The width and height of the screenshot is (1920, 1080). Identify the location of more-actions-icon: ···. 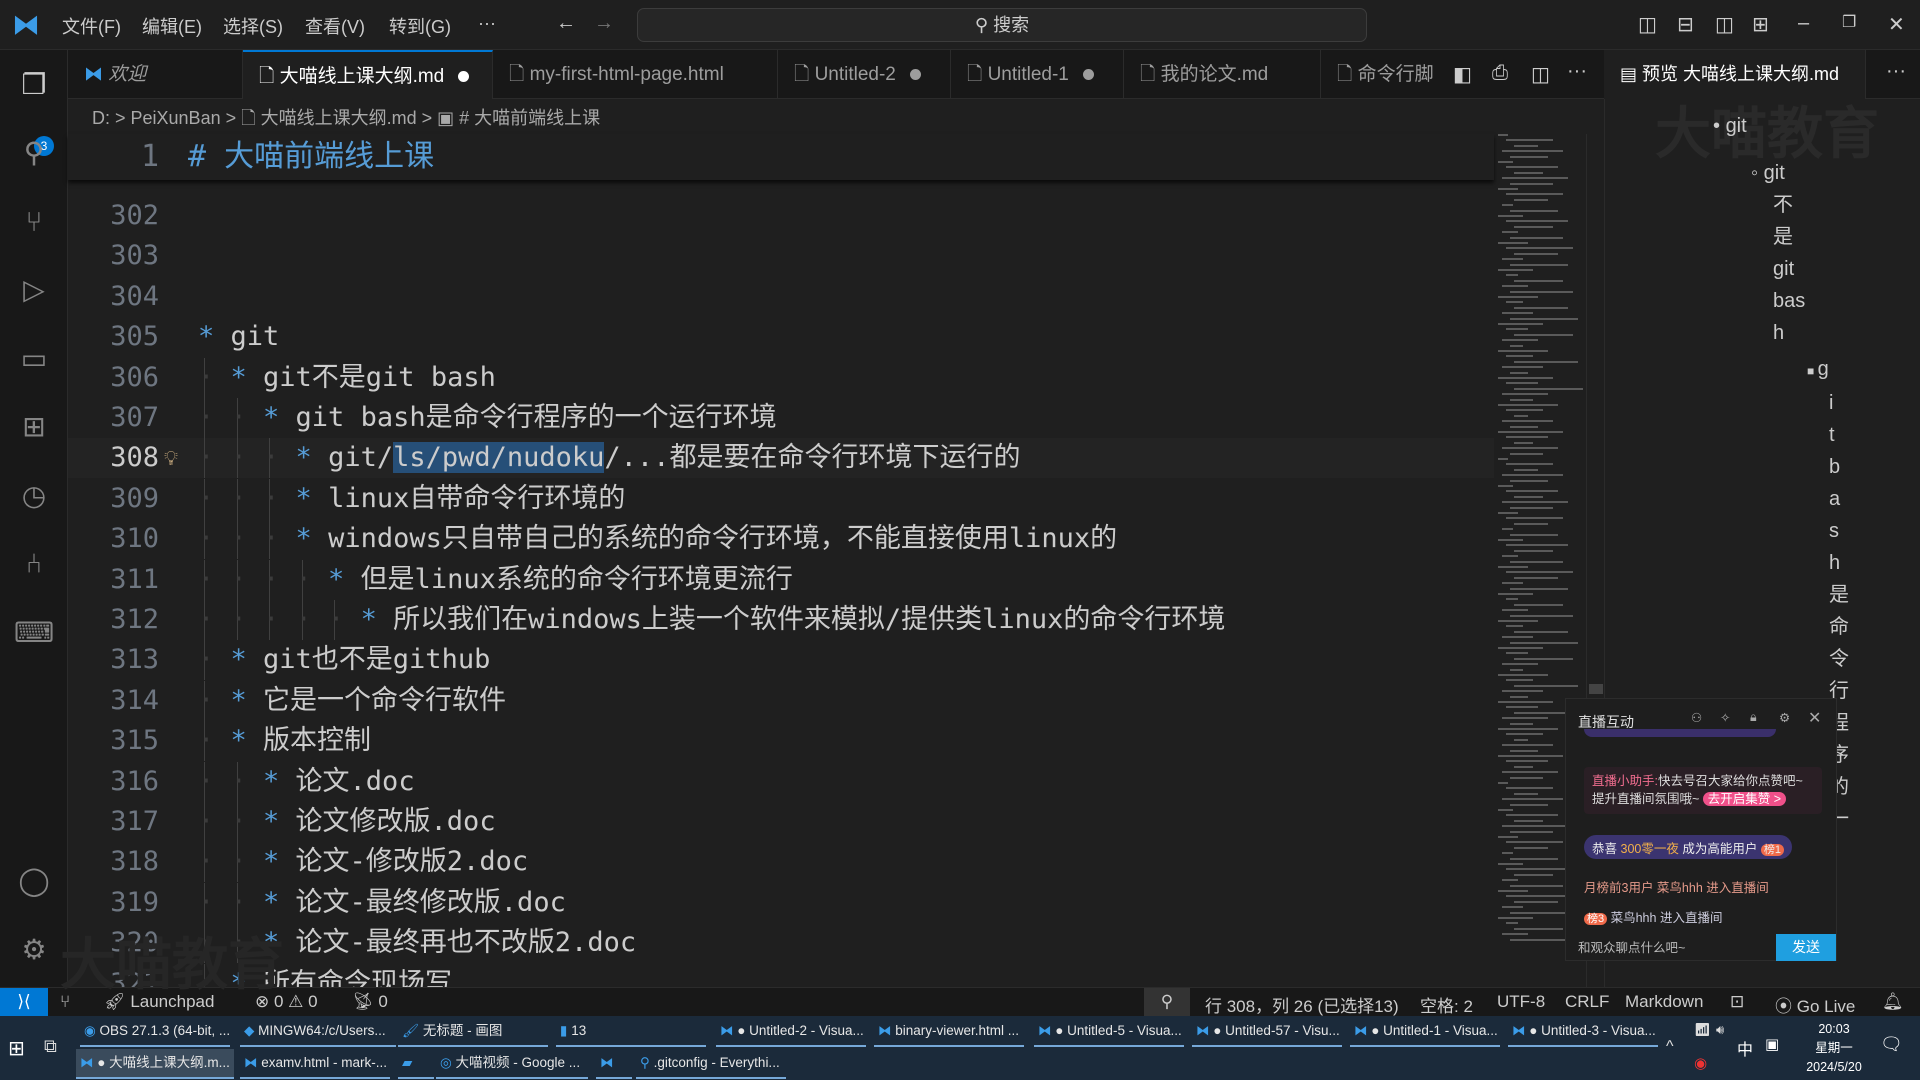
(1577, 71).